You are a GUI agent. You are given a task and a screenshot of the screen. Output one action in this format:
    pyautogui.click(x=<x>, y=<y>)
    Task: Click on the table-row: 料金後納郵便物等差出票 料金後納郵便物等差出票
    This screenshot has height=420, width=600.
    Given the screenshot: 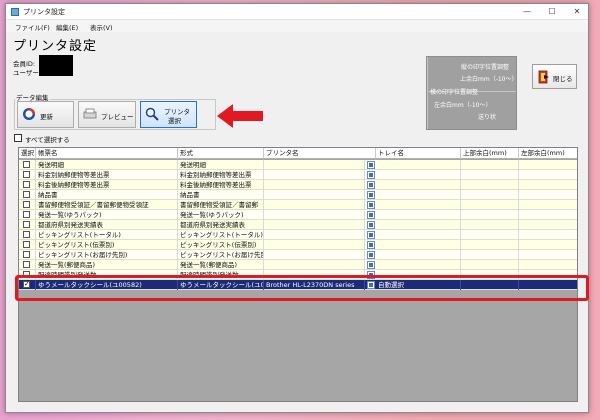 What is the action you would take?
    pyautogui.click(x=298, y=185)
    